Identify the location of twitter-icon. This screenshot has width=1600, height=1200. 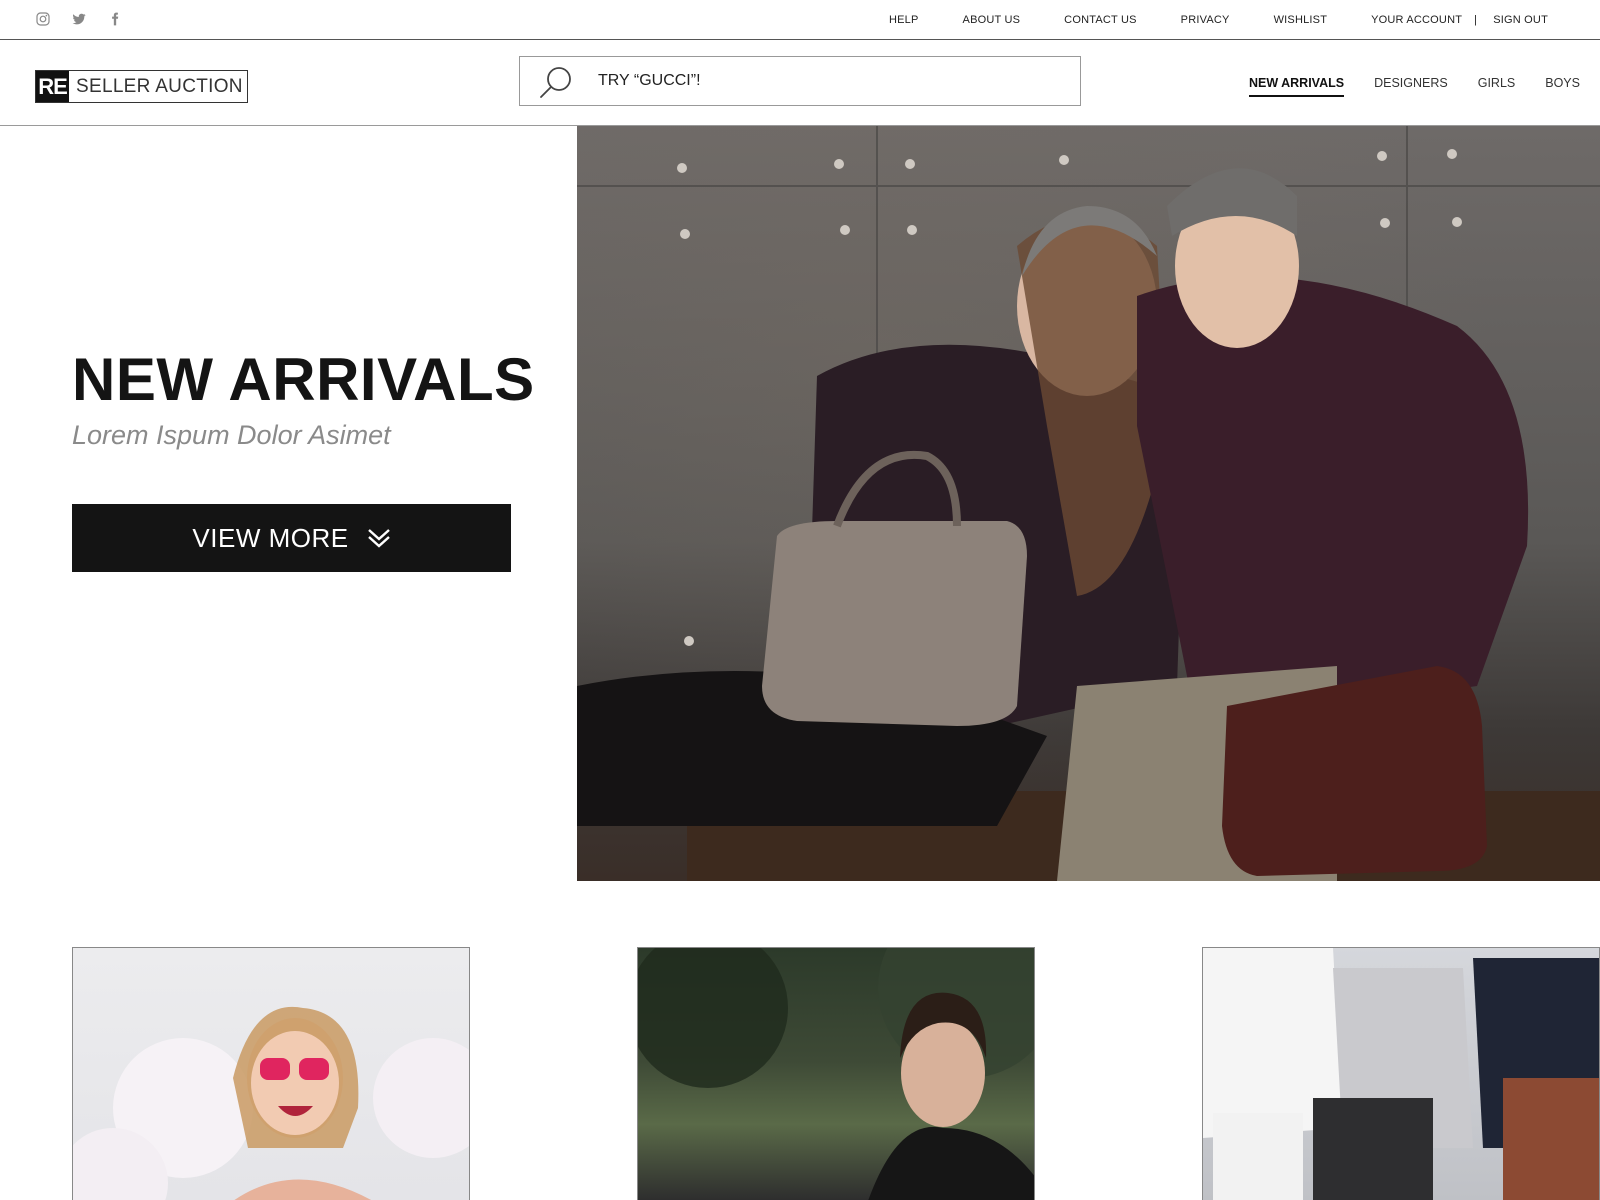
(79, 19).